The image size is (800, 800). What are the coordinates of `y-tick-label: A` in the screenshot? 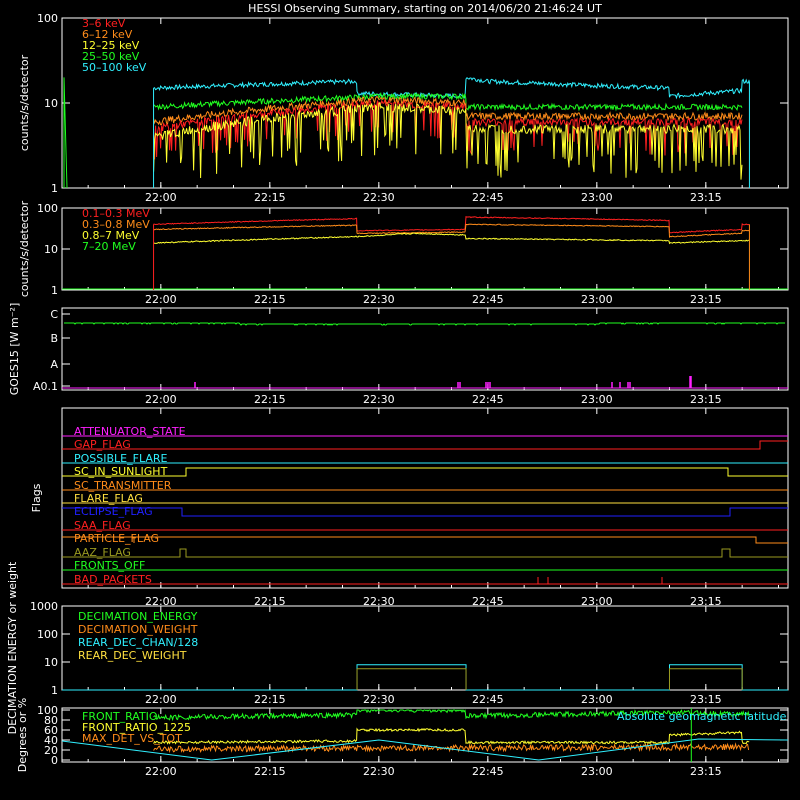 It's located at (54, 364).